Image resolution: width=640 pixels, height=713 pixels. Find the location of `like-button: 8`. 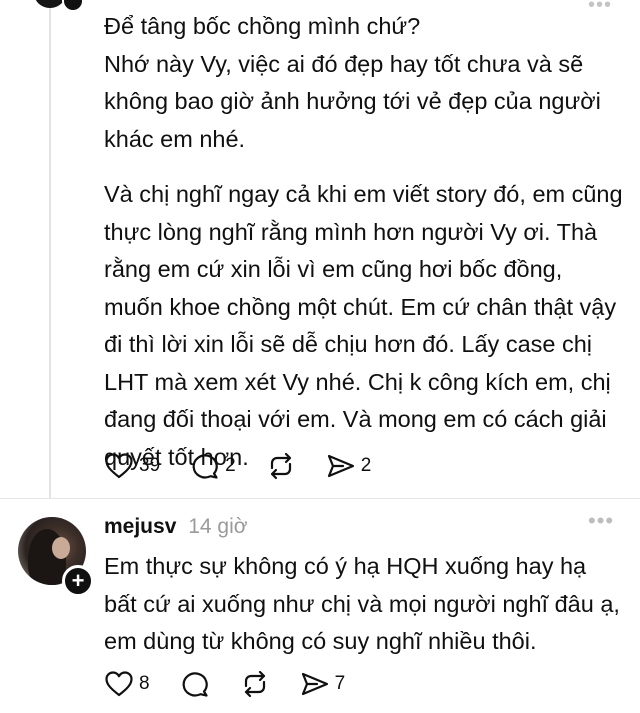

like-button: 8 is located at coordinates (127, 684).